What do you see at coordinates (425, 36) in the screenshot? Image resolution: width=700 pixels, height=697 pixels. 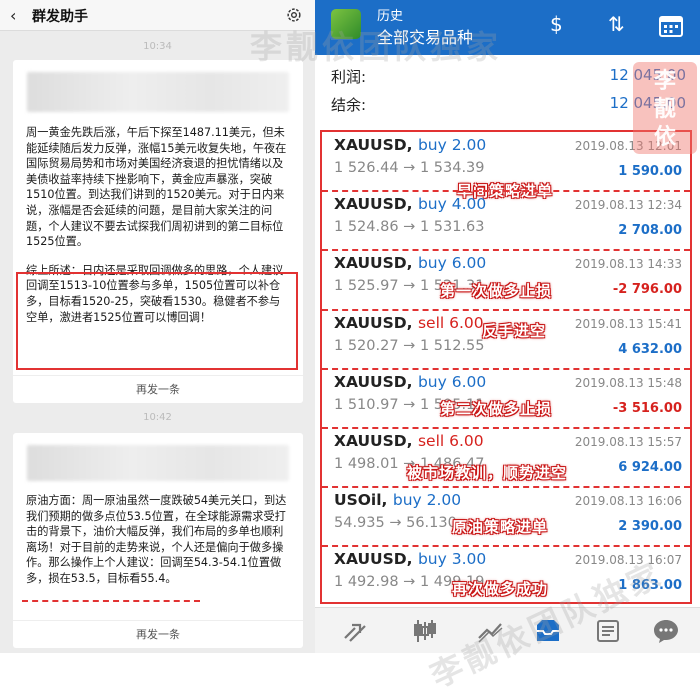 I see `toolbar-title: 全部交易品种` at bounding box center [425, 36].